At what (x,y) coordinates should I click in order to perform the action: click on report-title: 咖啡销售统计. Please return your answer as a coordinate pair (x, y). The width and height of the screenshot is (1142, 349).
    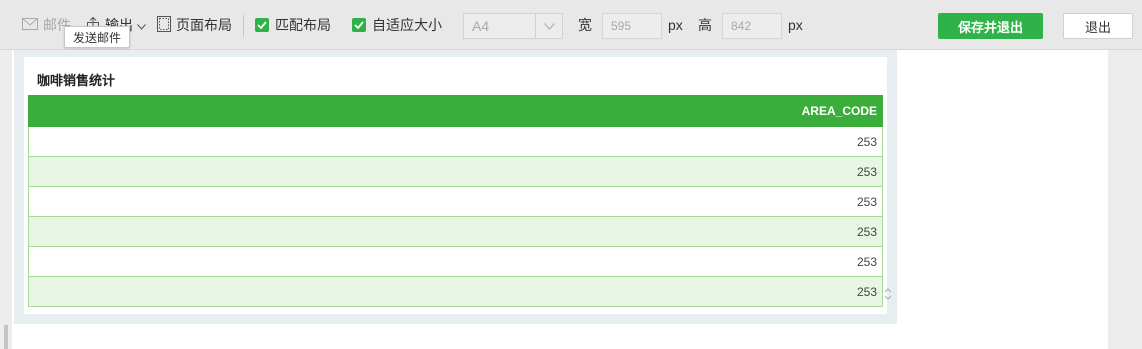
    Looking at the image, I should click on (76, 80).